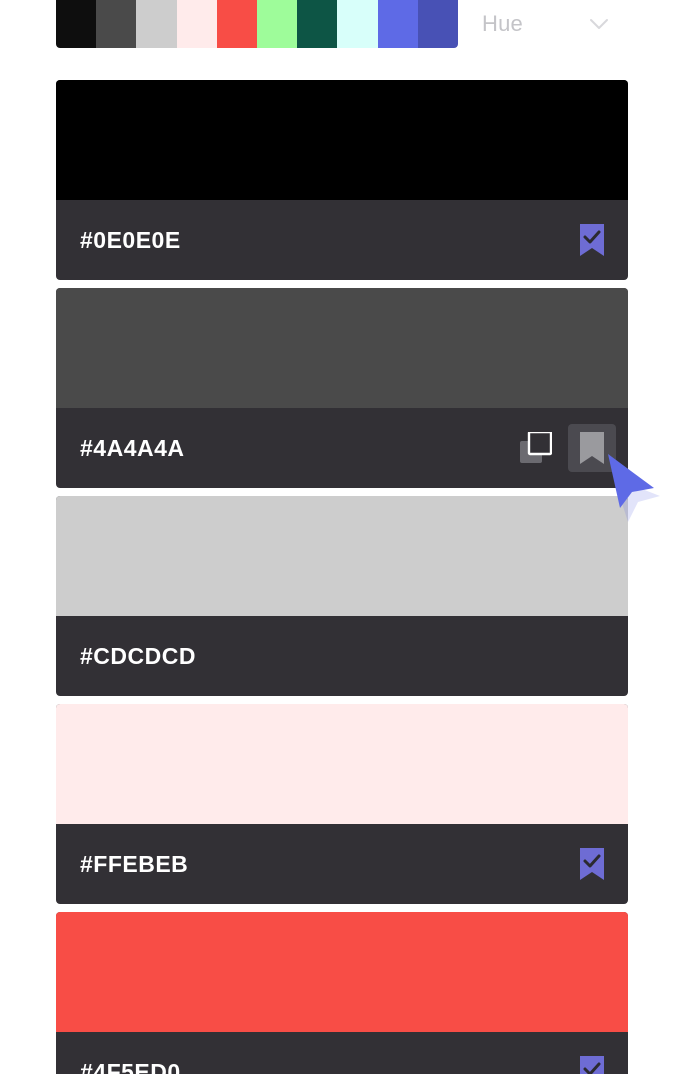  What do you see at coordinates (132, 447) in the screenshot?
I see `hex-code-label: #4A4A4A` at bounding box center [132, 447].